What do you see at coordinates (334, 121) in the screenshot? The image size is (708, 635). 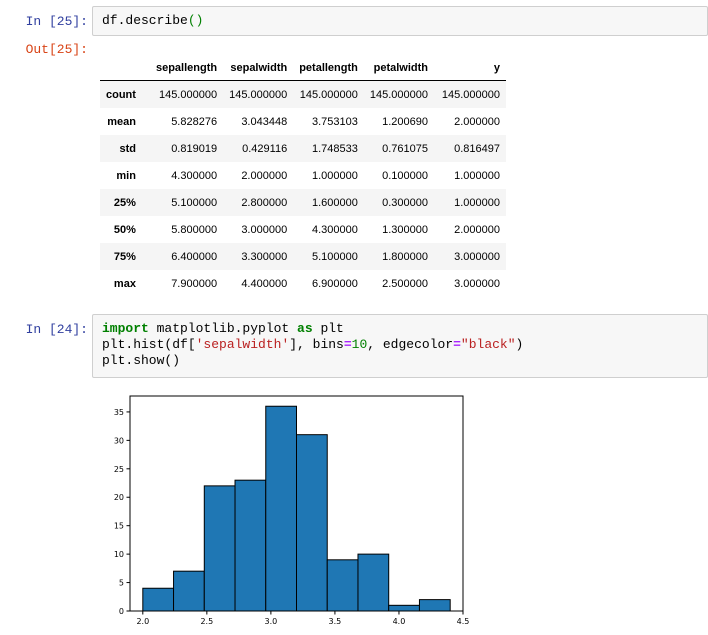 I see `table-cell: 3.753103` at bounding box center [334, 121].